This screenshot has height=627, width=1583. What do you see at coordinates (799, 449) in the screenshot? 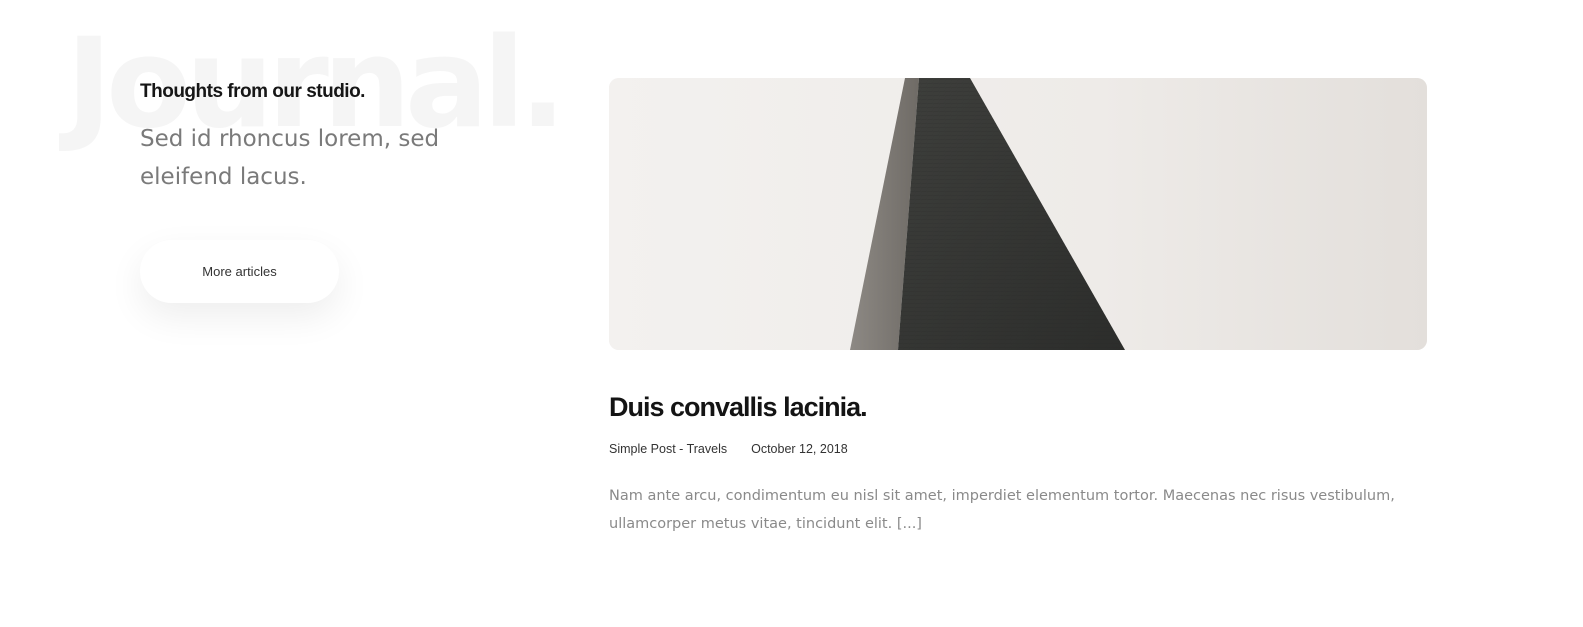
I see `post-date: October 12, 2018` at bounding box center [799, 449].